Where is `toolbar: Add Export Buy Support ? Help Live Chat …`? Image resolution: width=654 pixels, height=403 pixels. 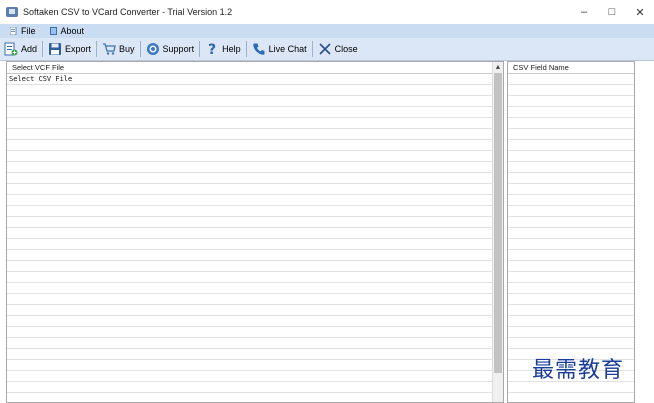 toolbar: Add Export Buy Support ? Help Live Chat … is located at coordinates (327, 49).